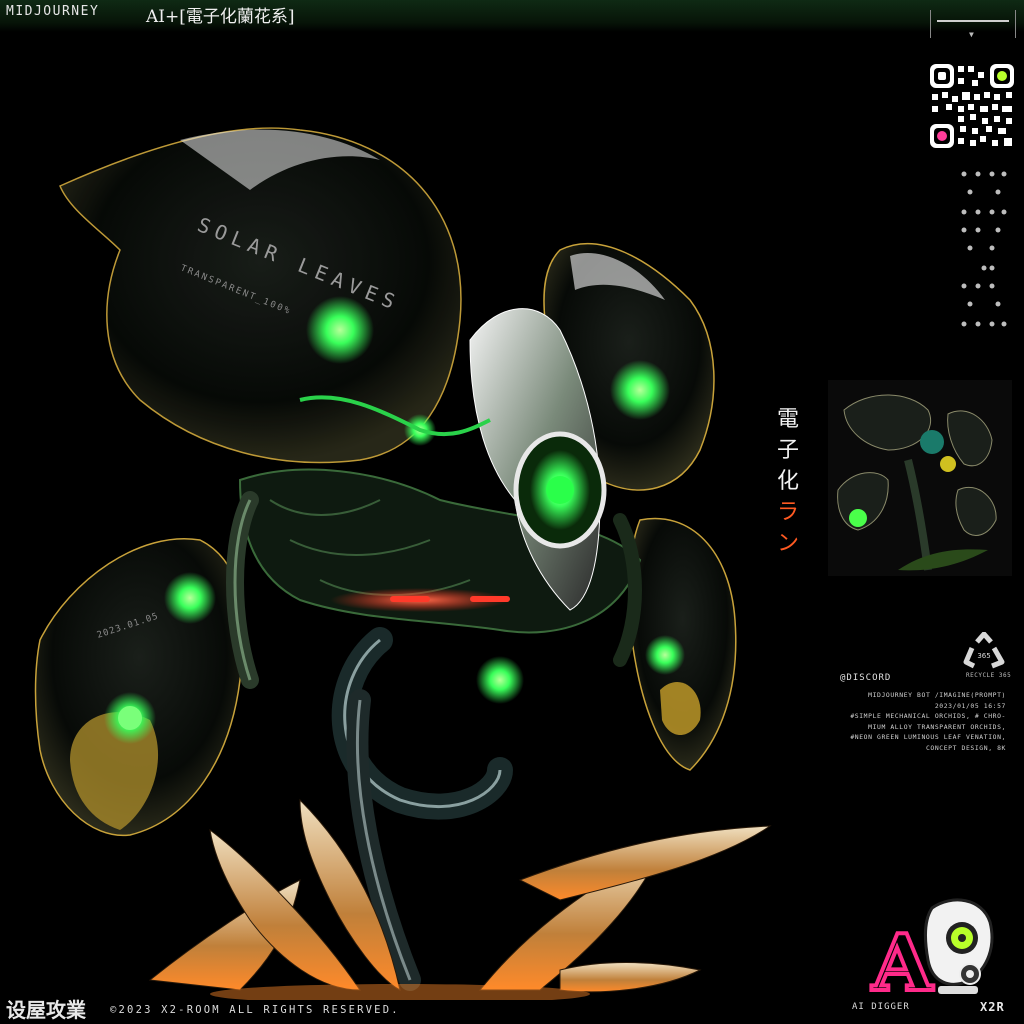  What do you see at coordinates (983, 656) in the screenshot?
I see `recycle-number: 365` at bounding box center [983, 656].